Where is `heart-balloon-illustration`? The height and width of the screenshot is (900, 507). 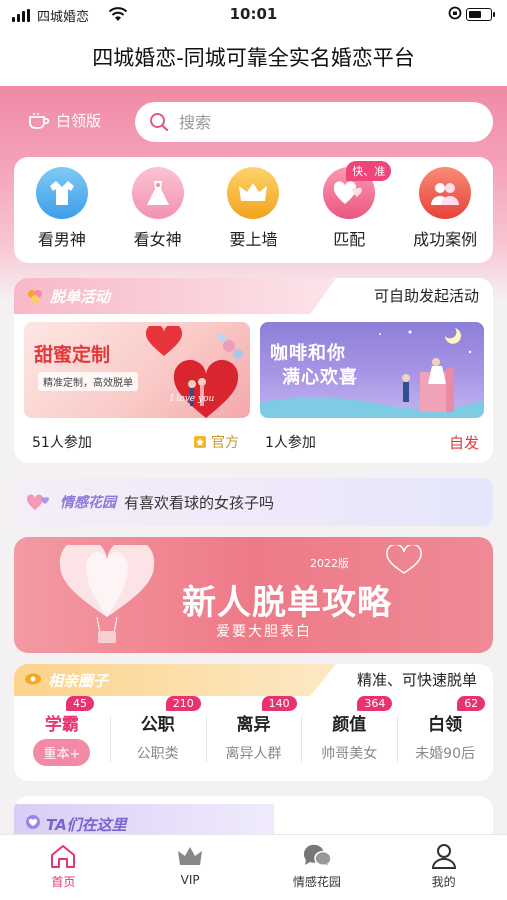
heart-balloon-illustration is located at coordinates (107, 594).